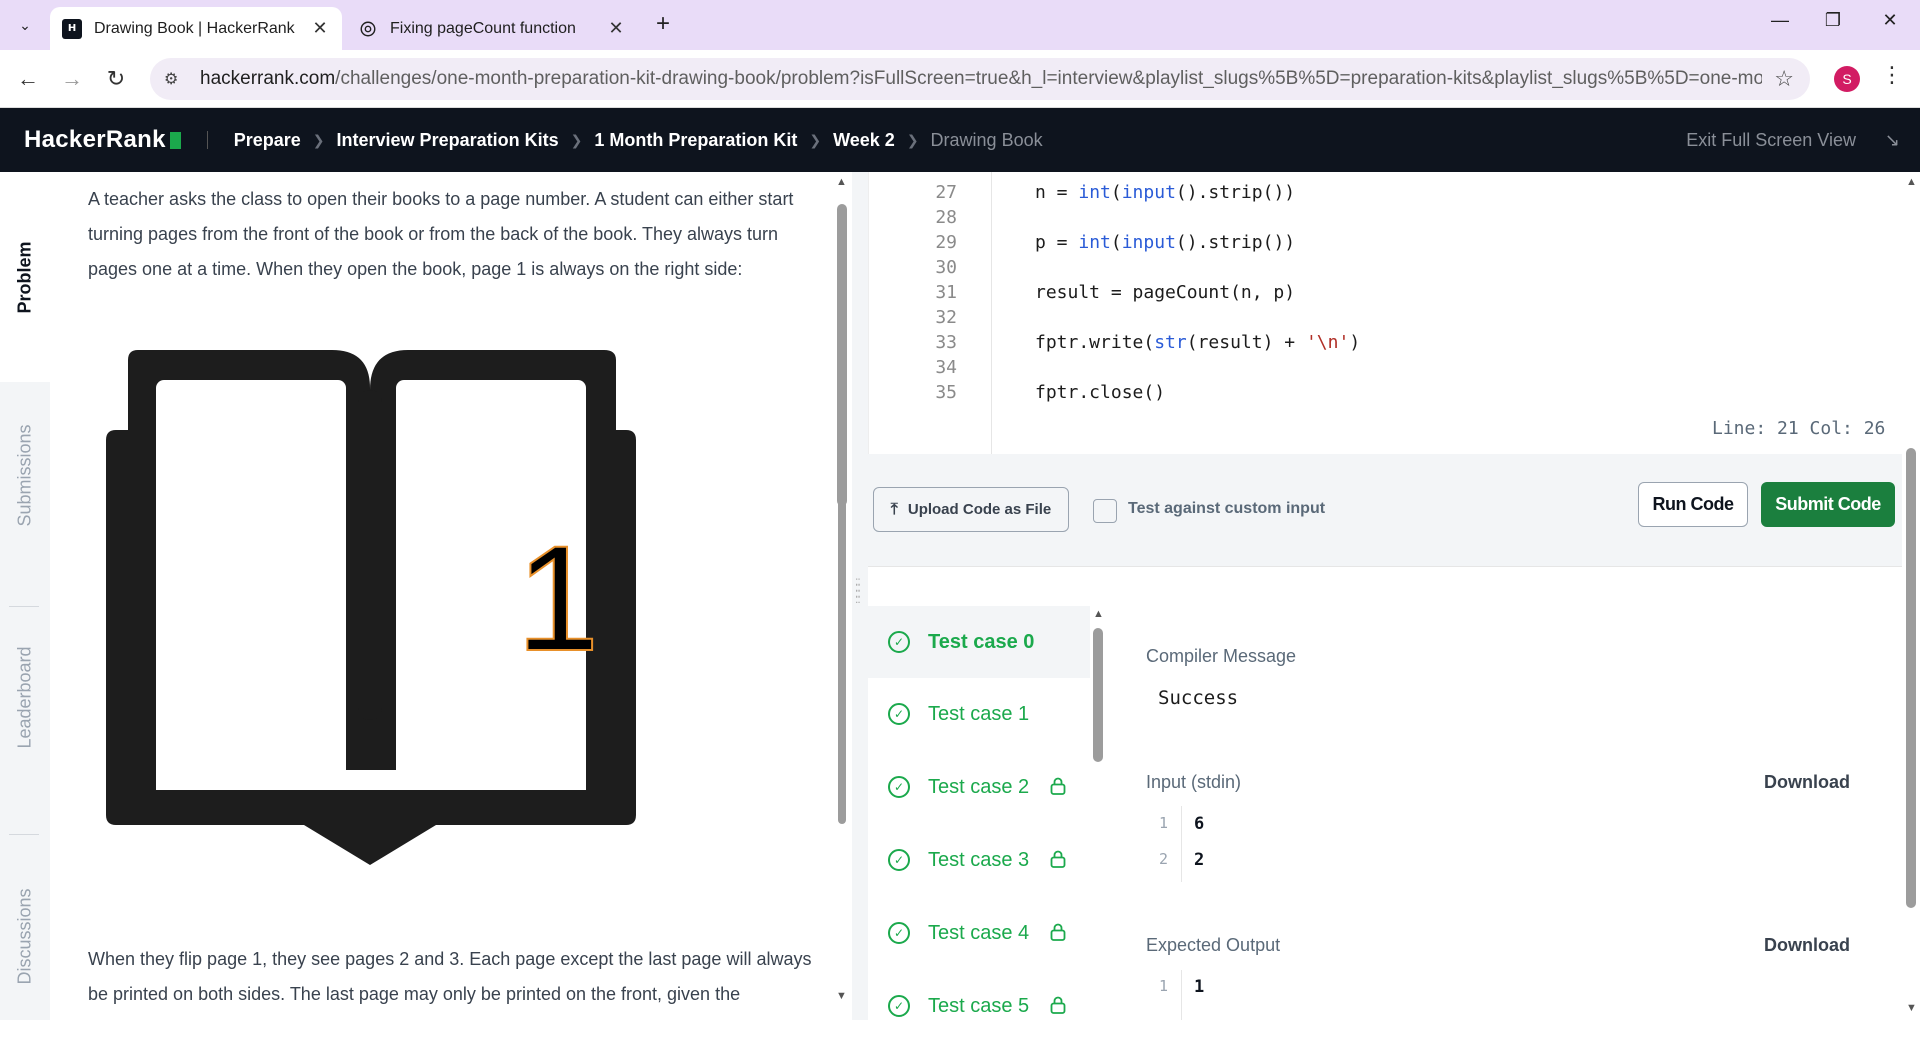 The image size is (1920, 1042). I want to click on exit-fullscreen-link: Exit Full Screen View, so click(1771, 140).